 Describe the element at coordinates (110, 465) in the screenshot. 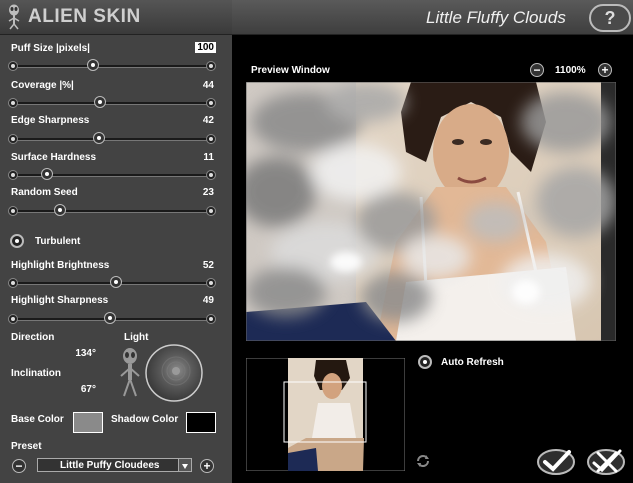

I see `preset-selected: Little Puffy Cloudees` at that location.